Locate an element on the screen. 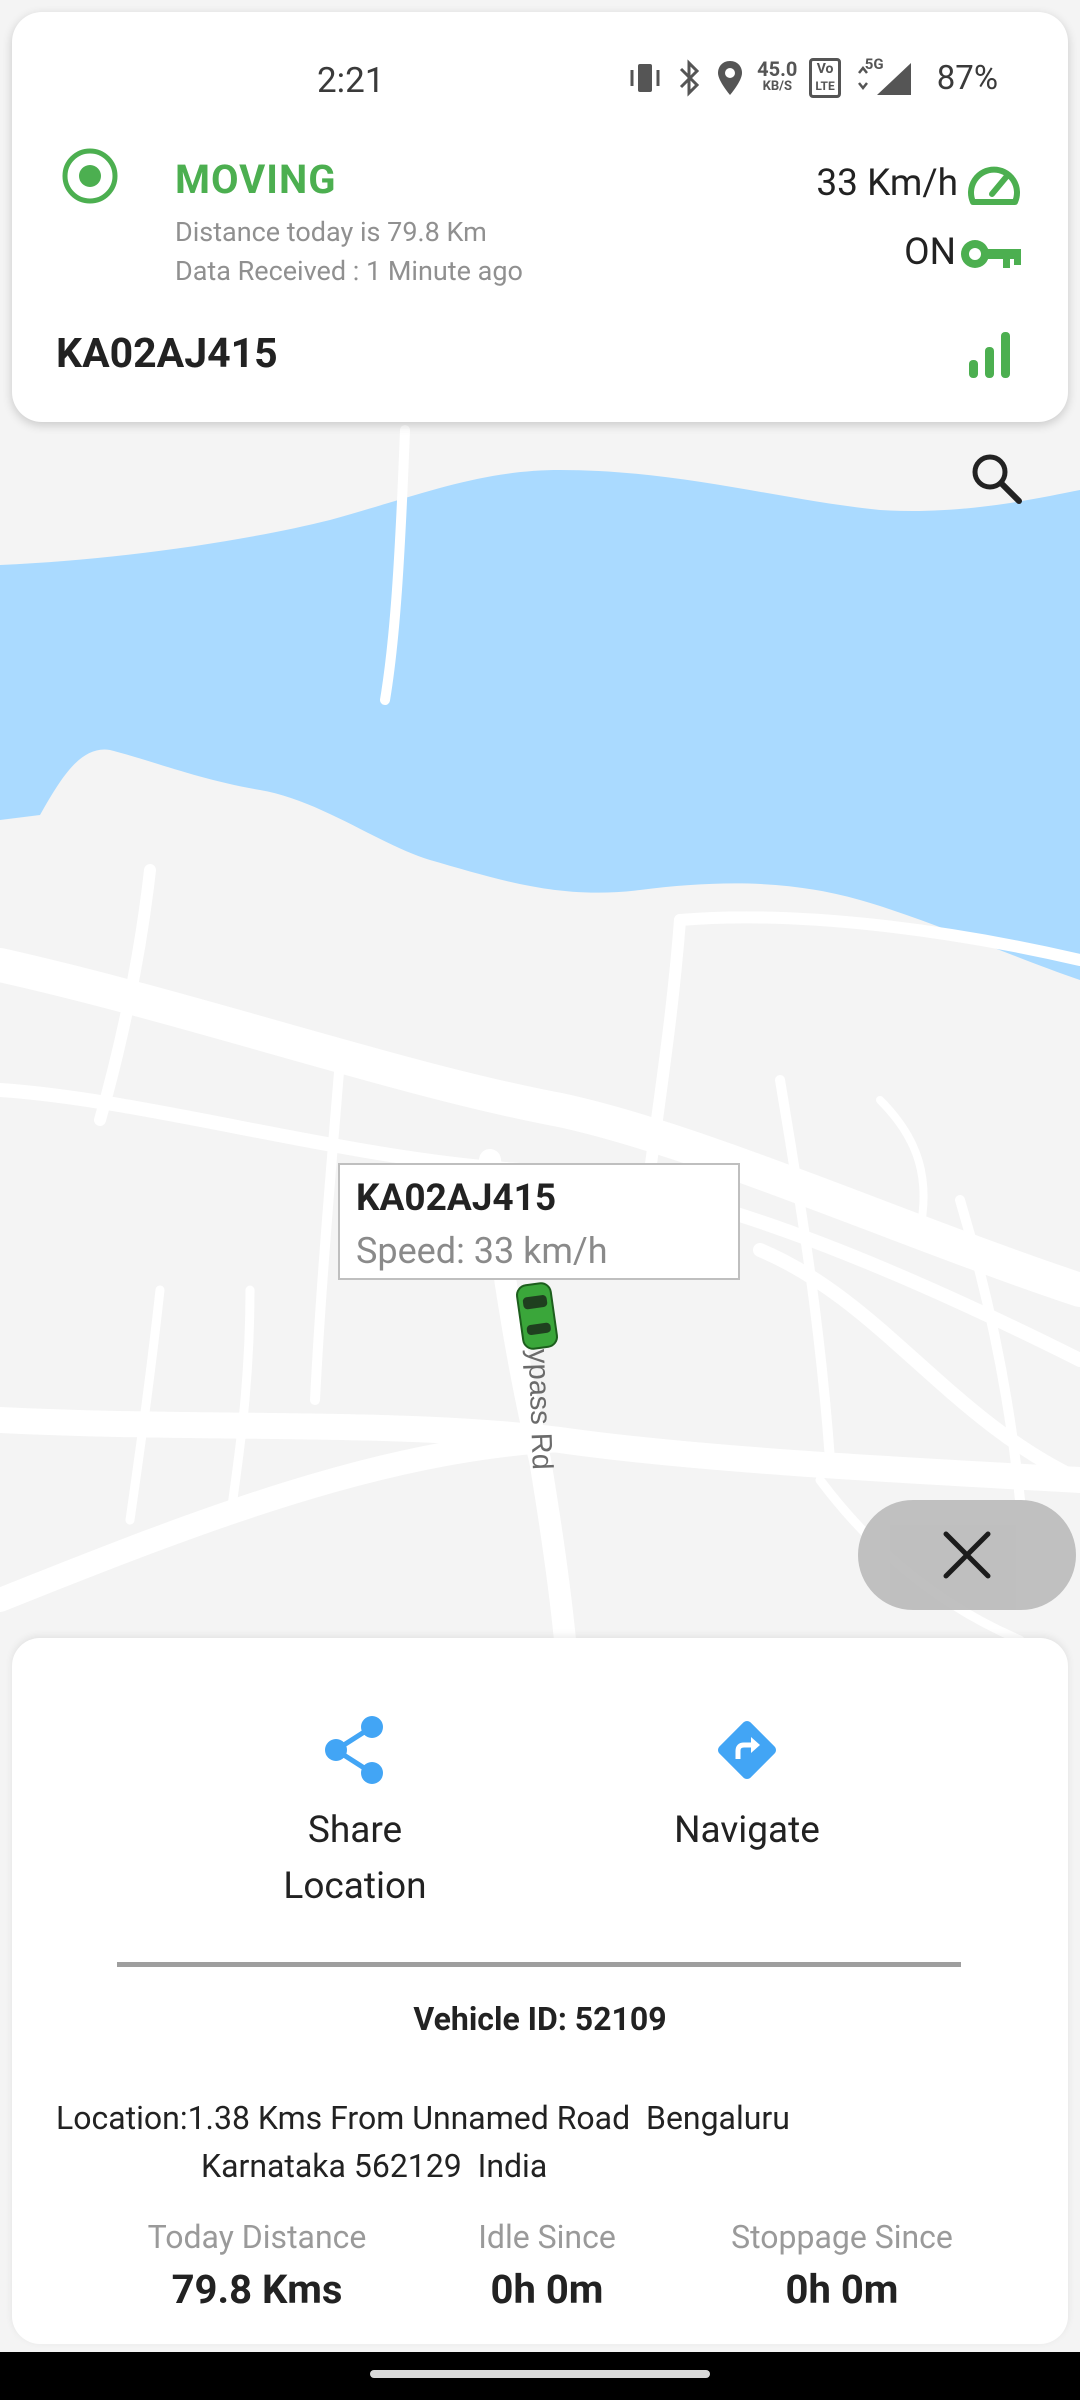  stat-label: Today Distance is located at coordinates (257, 2237).